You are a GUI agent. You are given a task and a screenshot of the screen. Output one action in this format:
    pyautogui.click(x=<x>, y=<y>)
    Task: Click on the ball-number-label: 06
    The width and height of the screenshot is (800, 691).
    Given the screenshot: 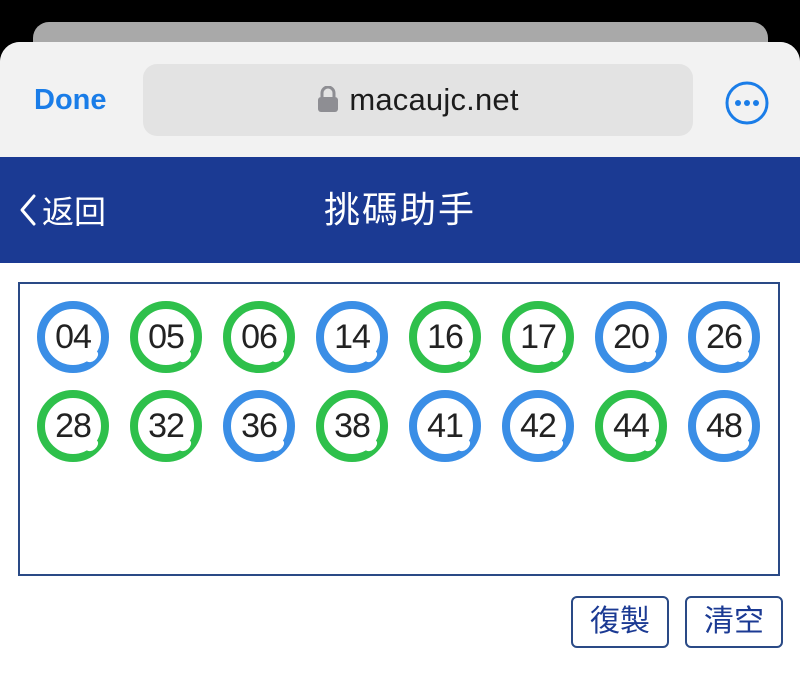 What is the action you would take?
    pyautogui.click(x=259, y=337)
    